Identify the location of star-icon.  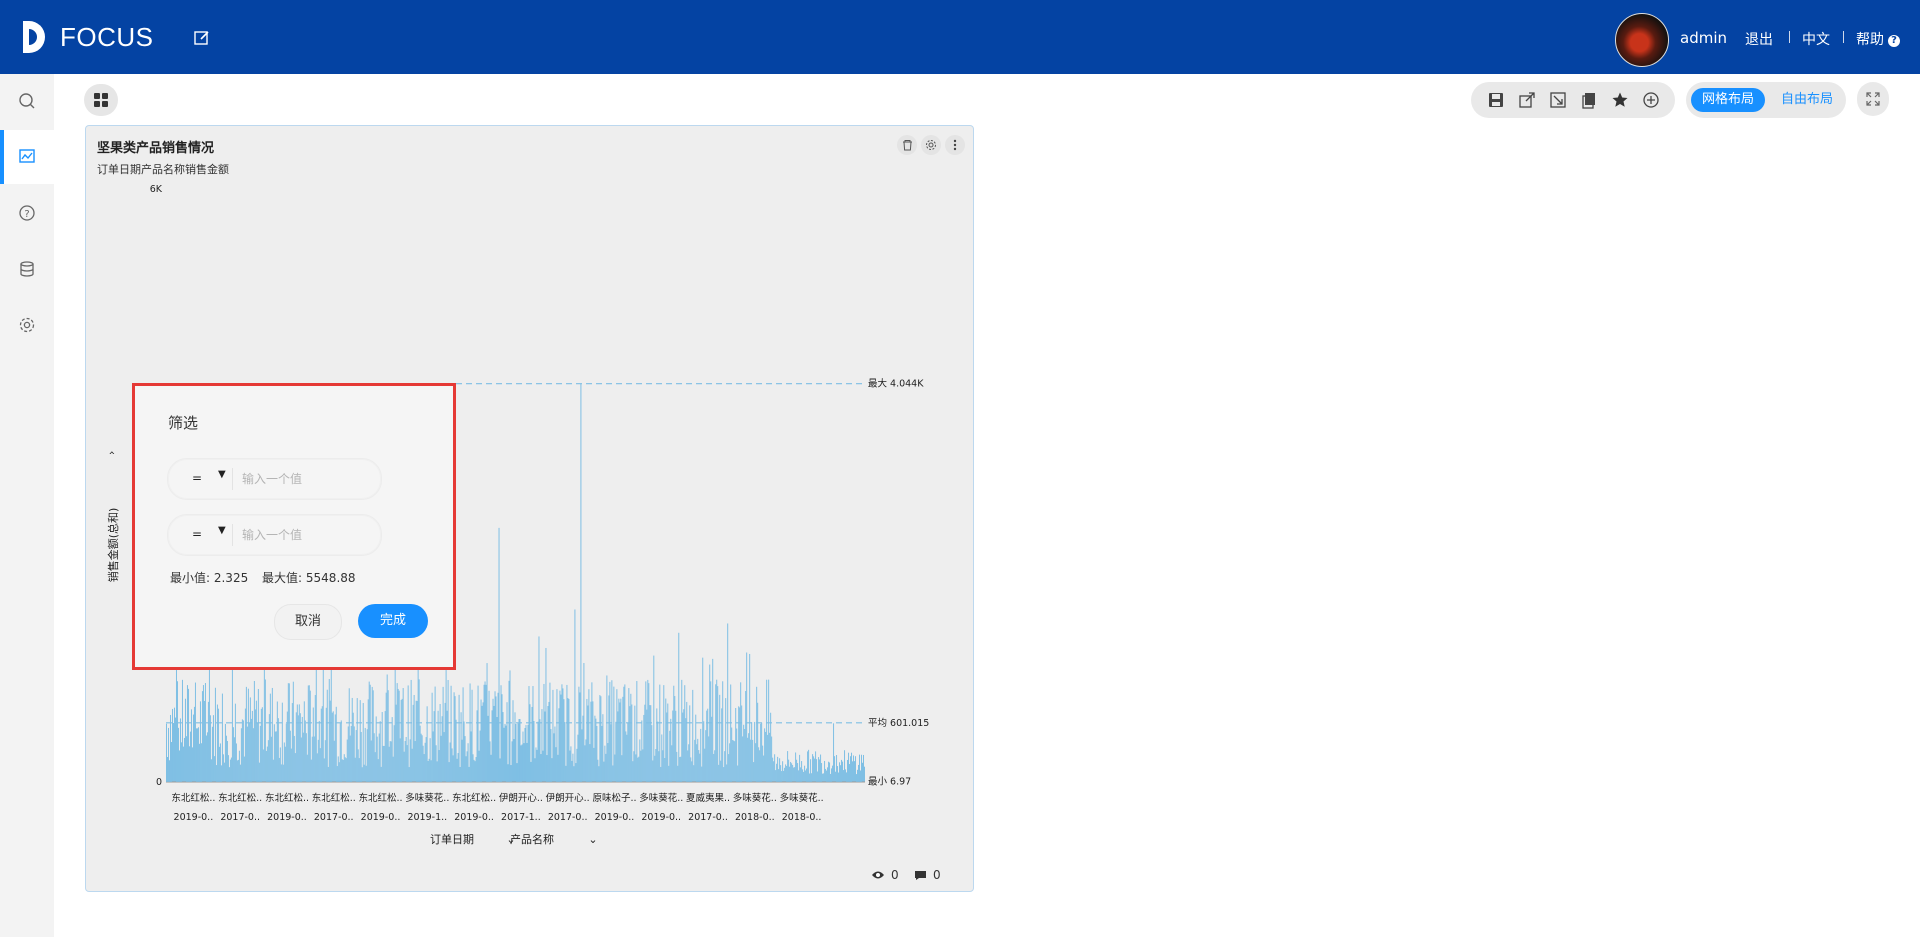
(1620, 100).